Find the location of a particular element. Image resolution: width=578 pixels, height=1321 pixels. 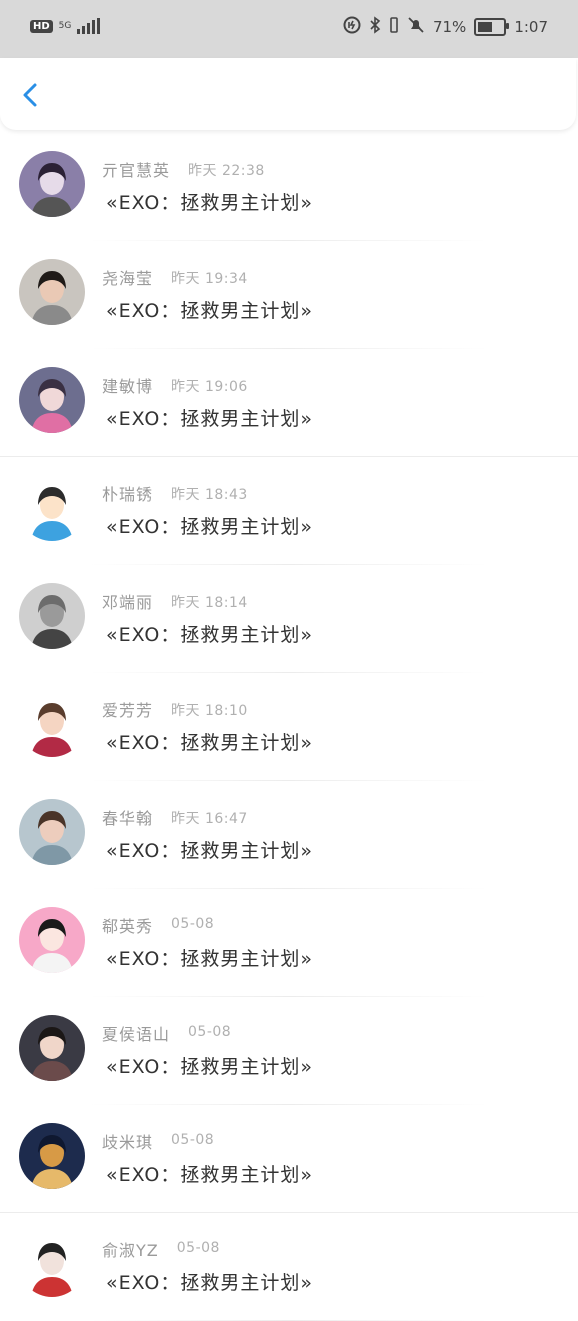

comment-item: 邓端丽 昨天 18:14 «EXO：拯救男主计划» is located at coordinates (289, 619).